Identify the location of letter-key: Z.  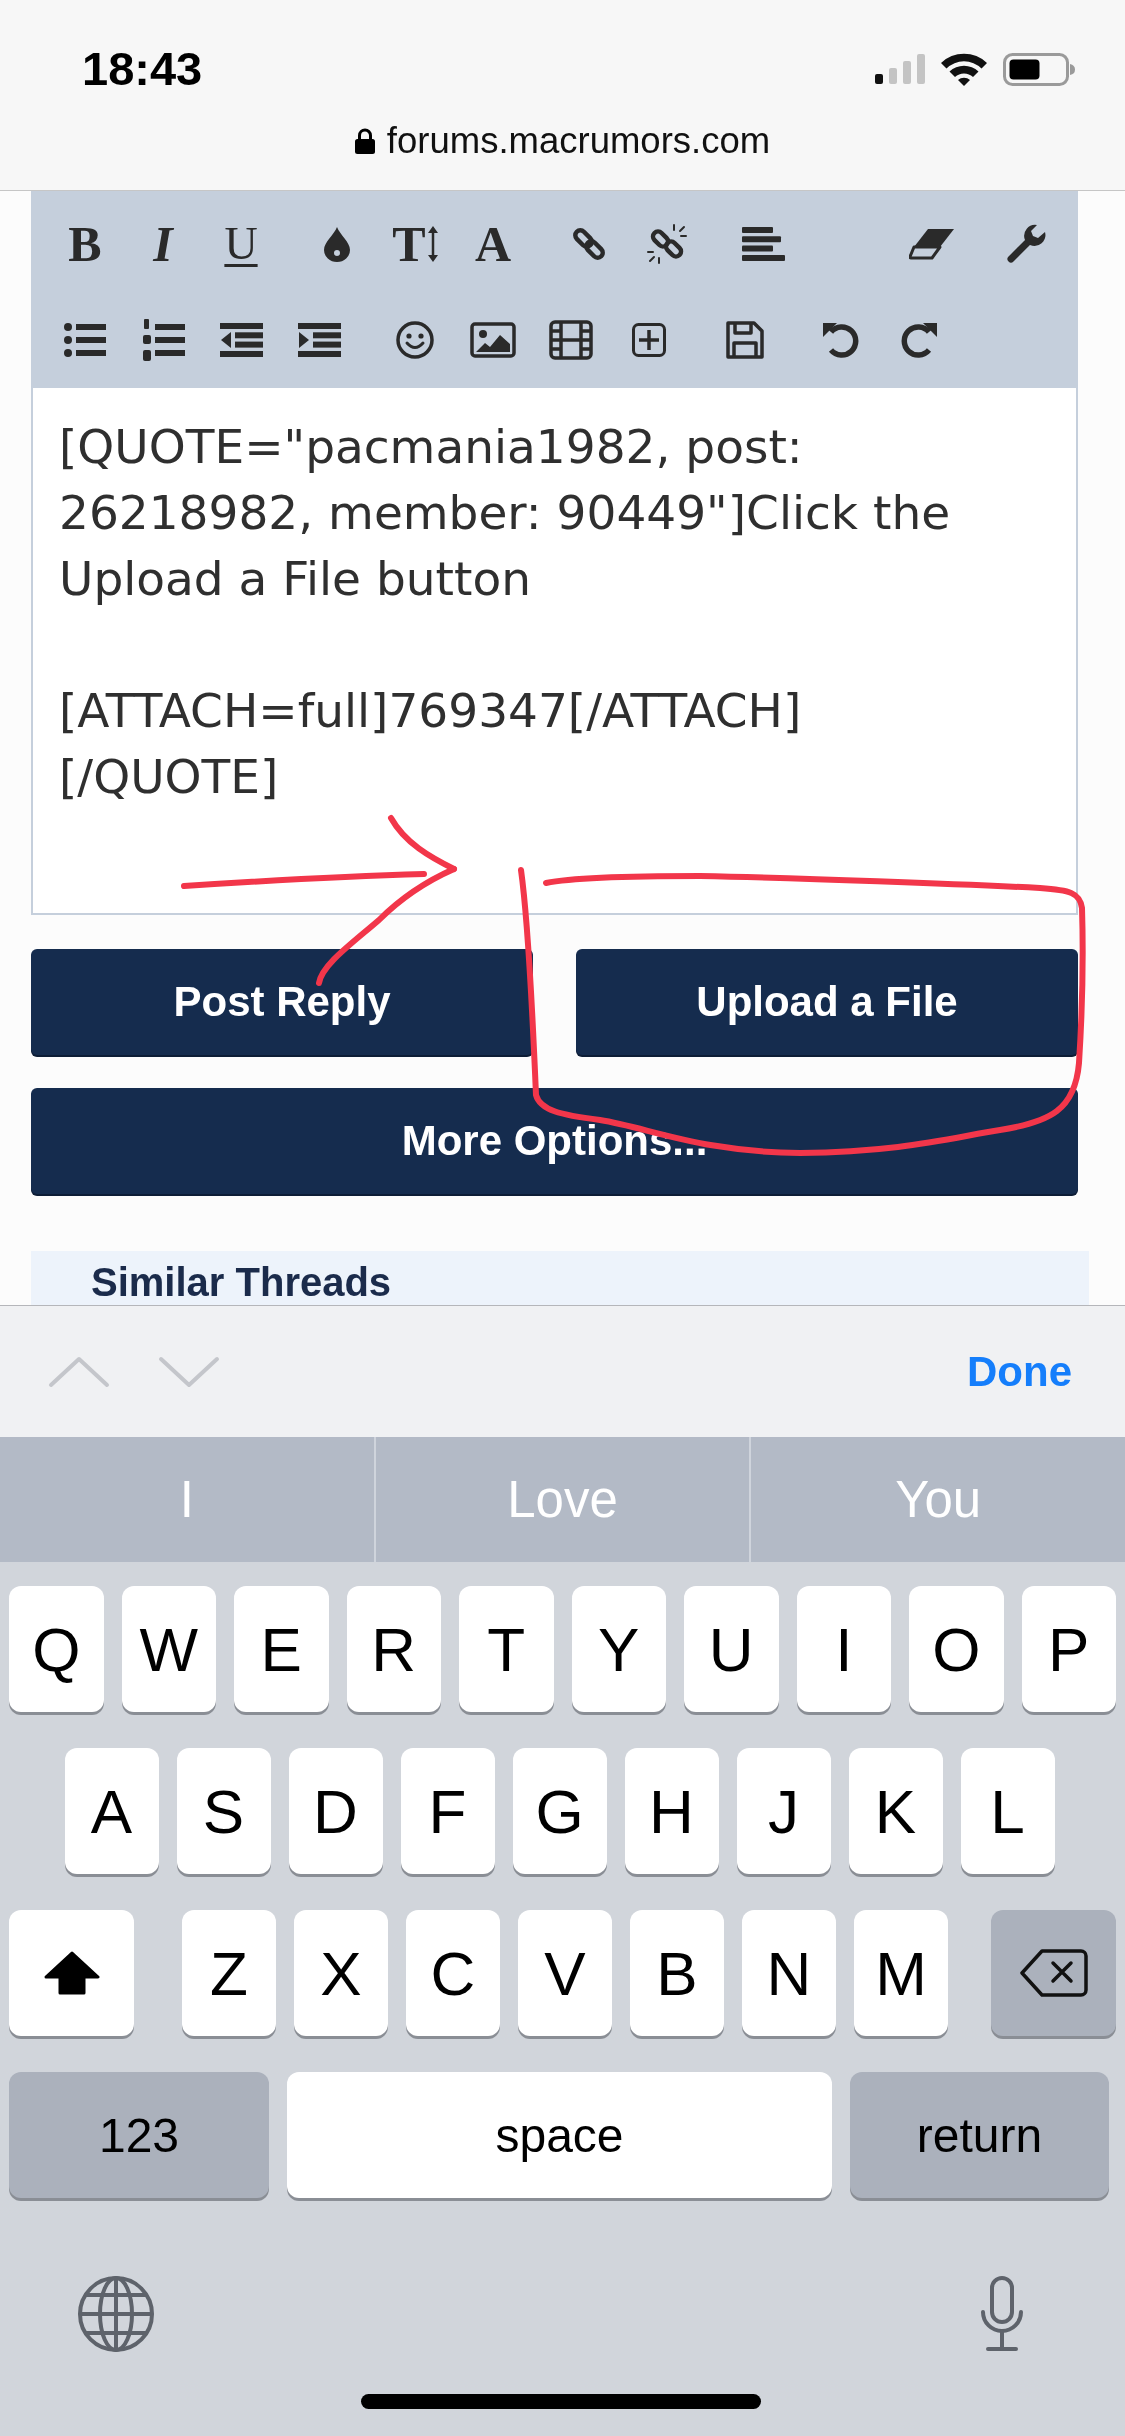
(229, 1973).